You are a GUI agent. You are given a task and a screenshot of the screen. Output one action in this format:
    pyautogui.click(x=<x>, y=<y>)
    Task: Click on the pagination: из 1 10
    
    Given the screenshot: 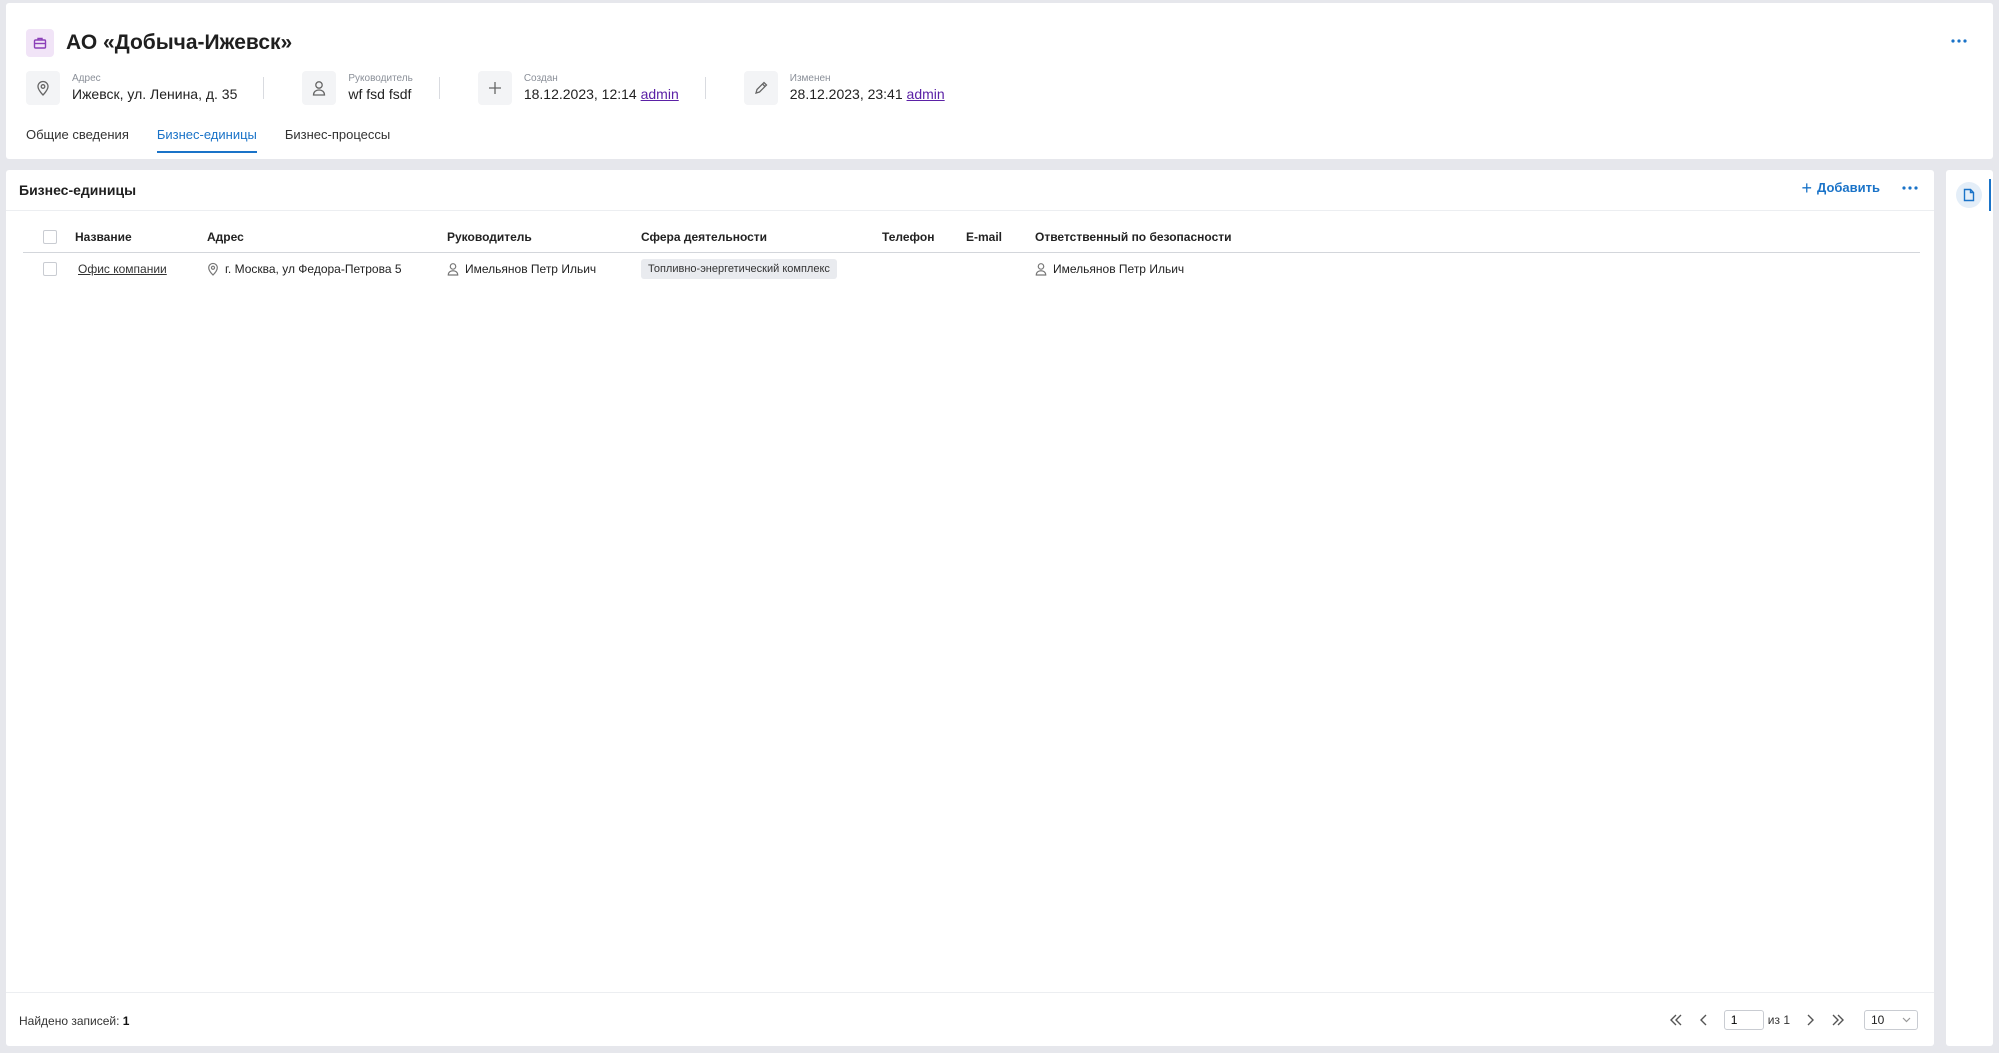 What is the action you would take?
    pyautogui.click(x=1790, y=1020)
    